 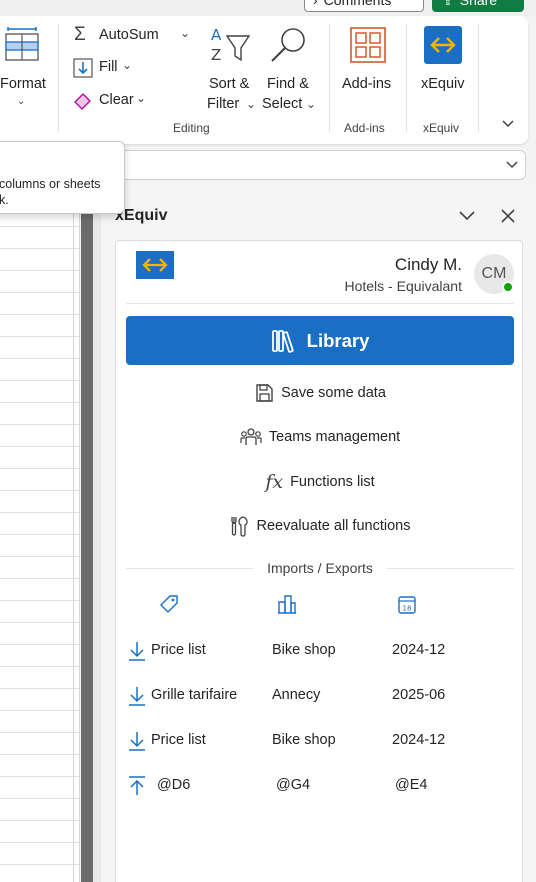 What do you see at coordinates (231, 45) in the screenshot?
I see `sort-filter-icon: A Z` at bounding box center [231, 45].